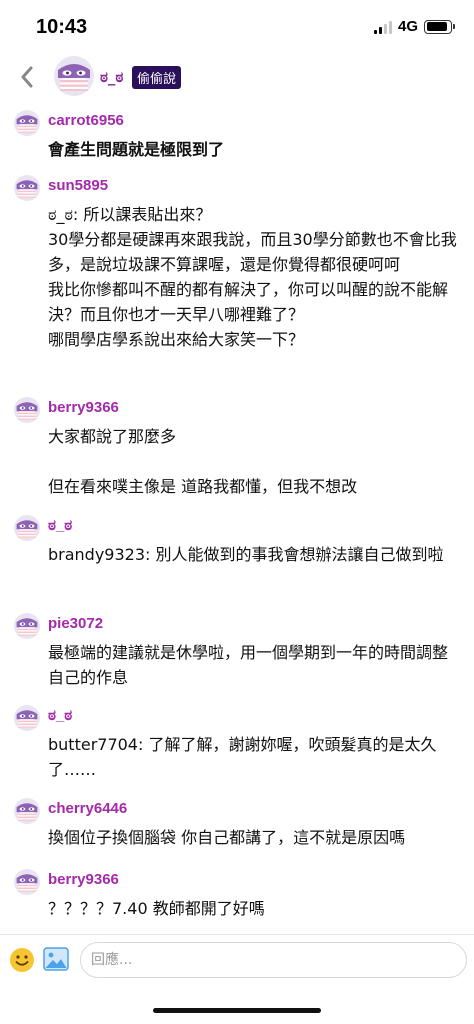  I want to click on comment-username: cherry6446, so click(253, 809).